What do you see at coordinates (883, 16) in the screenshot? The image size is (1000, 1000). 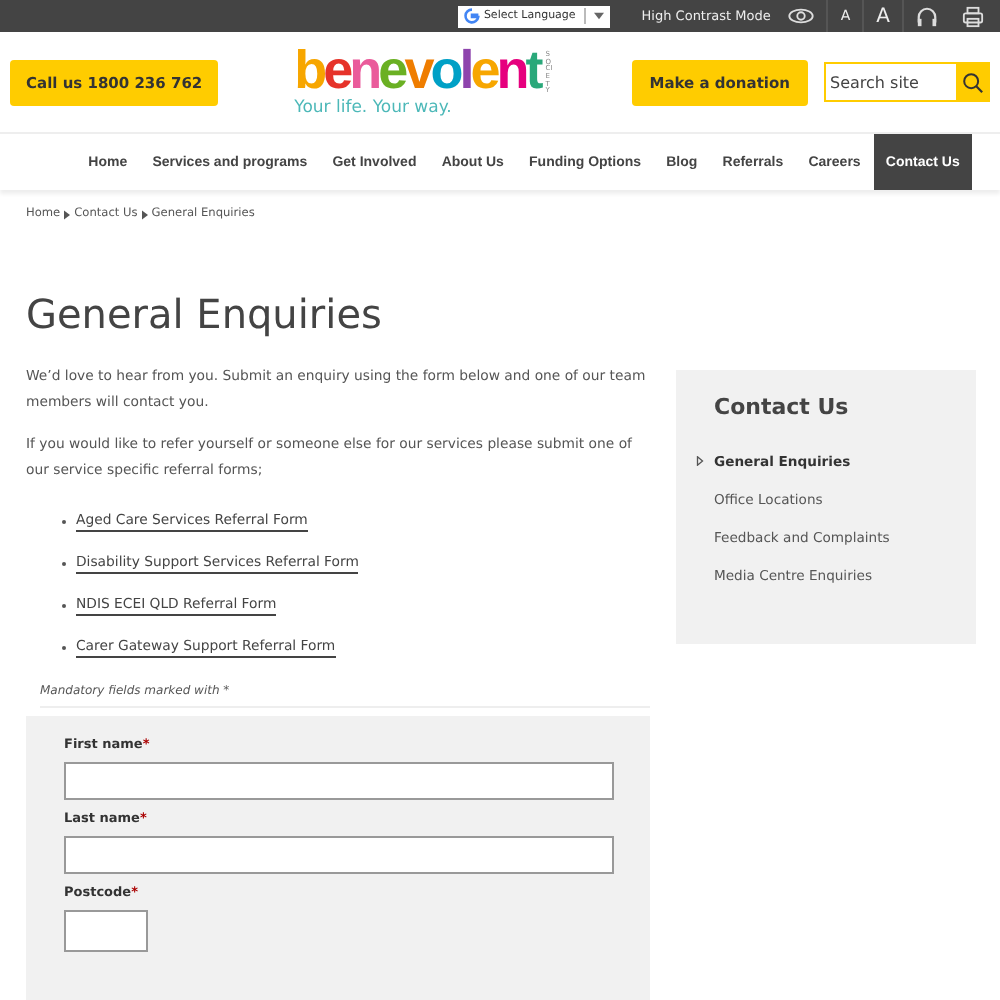 I see `font-size-large-button: A` at bounding box center [883, 16].